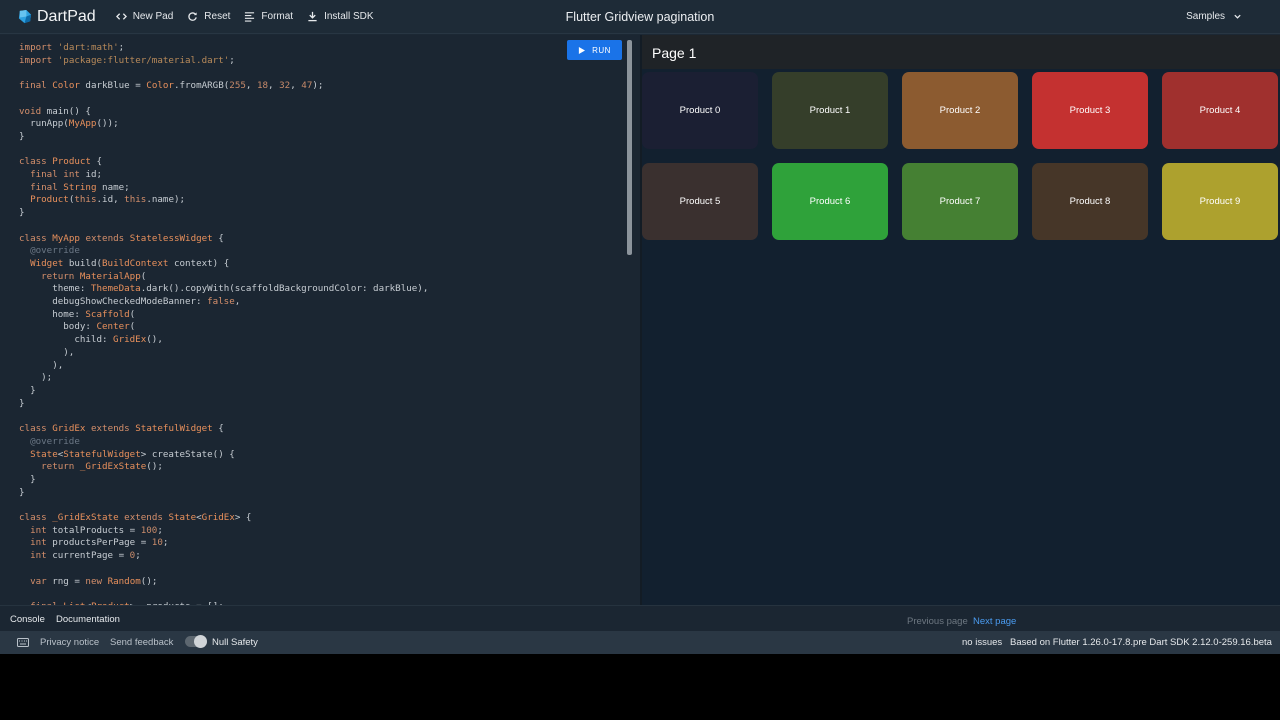 The height and width of the screenshot is (720, 1280). I want to click on product-label: Product 8, so click(1090, 201).